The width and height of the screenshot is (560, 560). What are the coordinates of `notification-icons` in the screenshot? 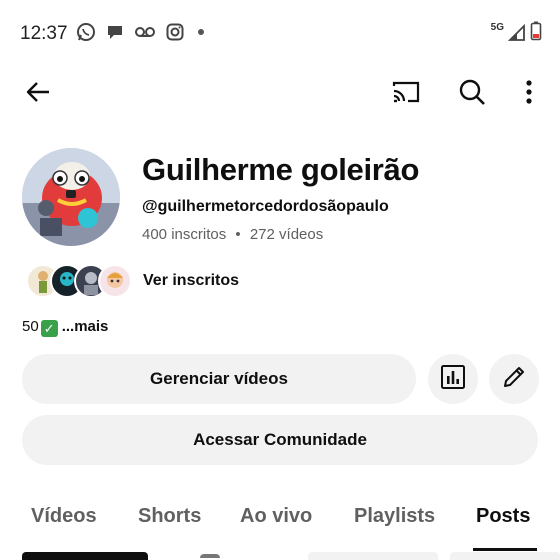 It's located at (142, 34).